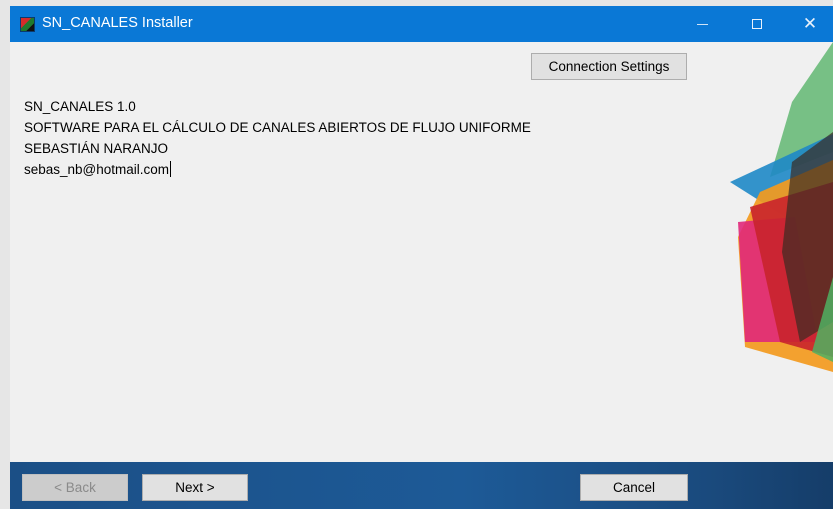  What do you see at coordinates (80, 106) in the screenshot?
I see `product-name: SN_CANALES 1.0` at bounding box center [80, 106].